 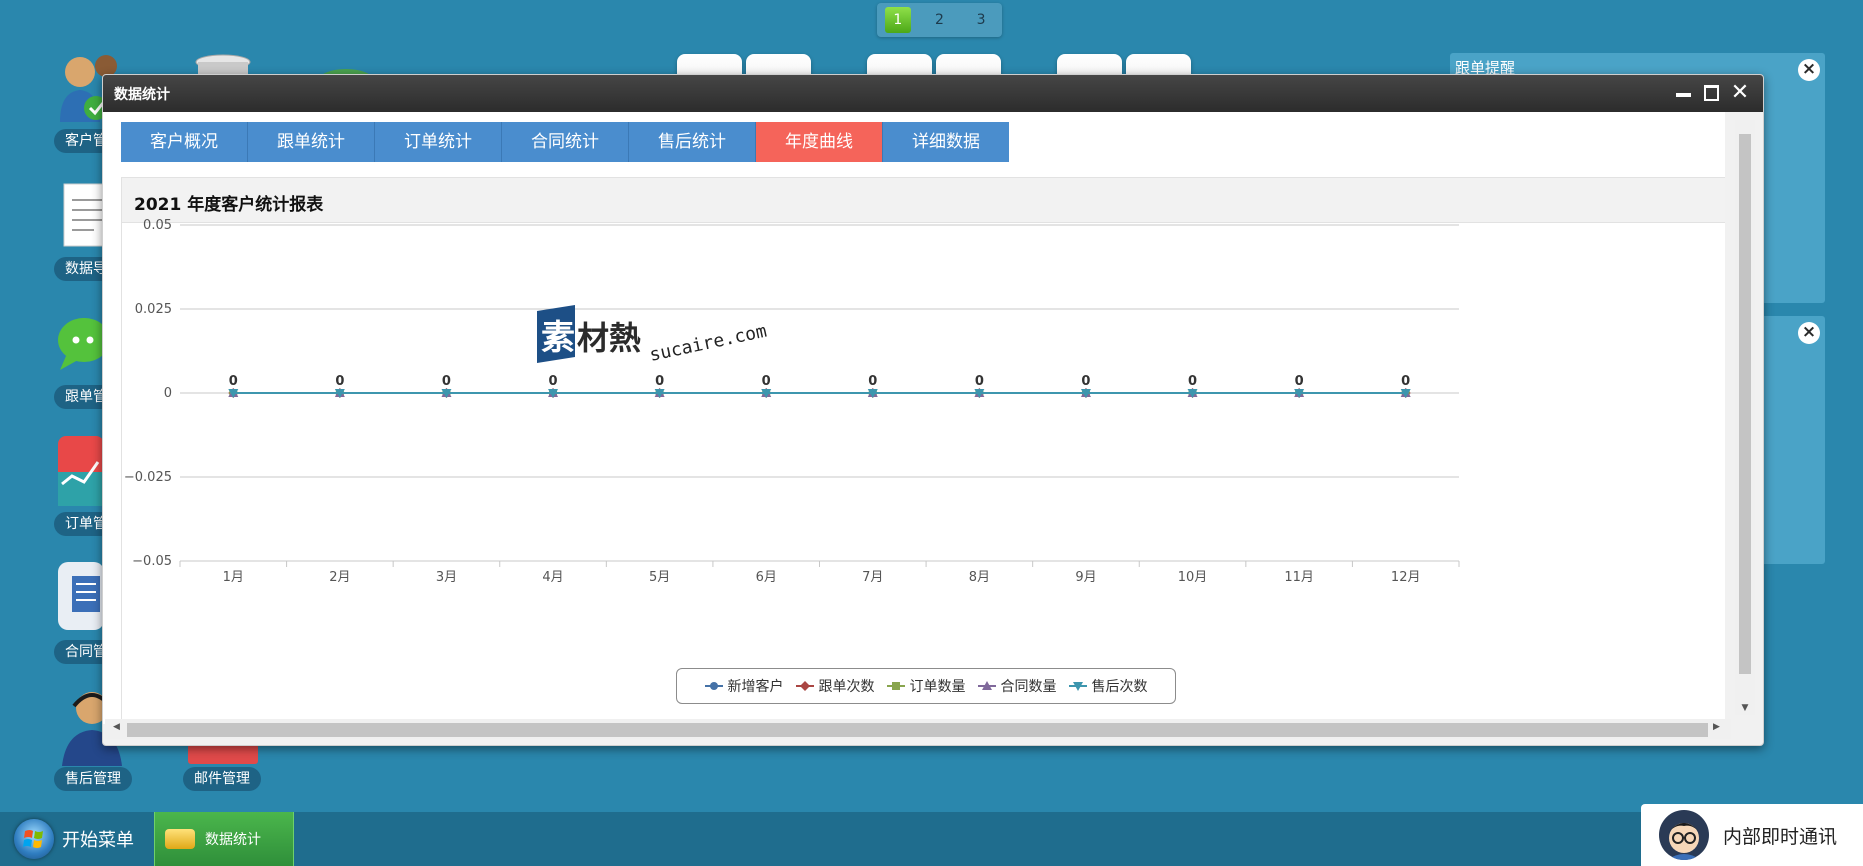 What do you see at coordinates (946, 142) in the screenshot?
I see `tab-detail-data: 详细数据` at bounding box center [946, 142].